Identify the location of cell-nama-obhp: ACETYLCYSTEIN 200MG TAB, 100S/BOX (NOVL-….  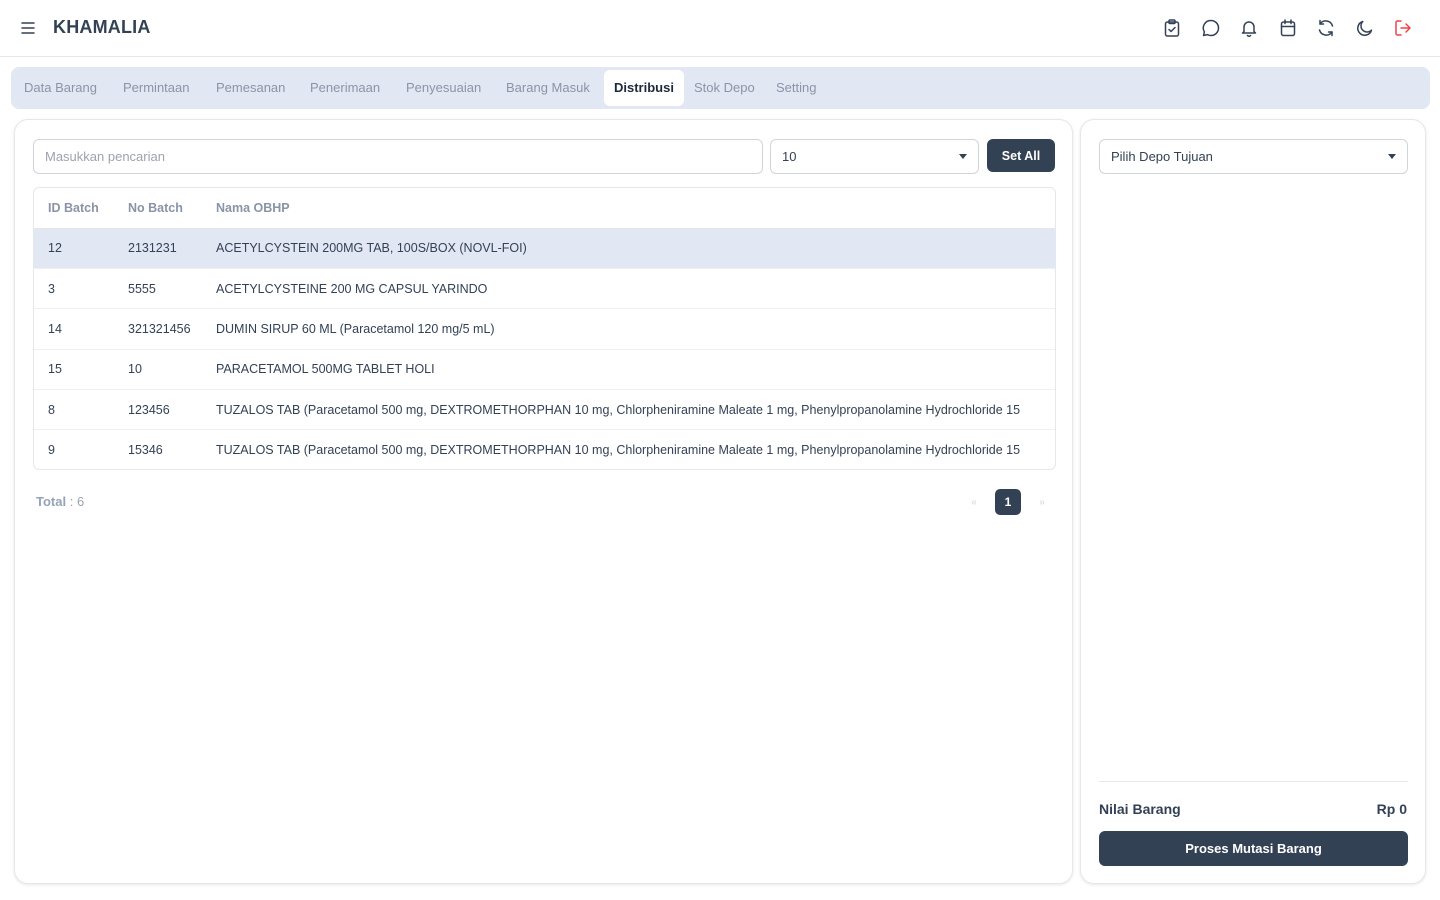
(628, 248).